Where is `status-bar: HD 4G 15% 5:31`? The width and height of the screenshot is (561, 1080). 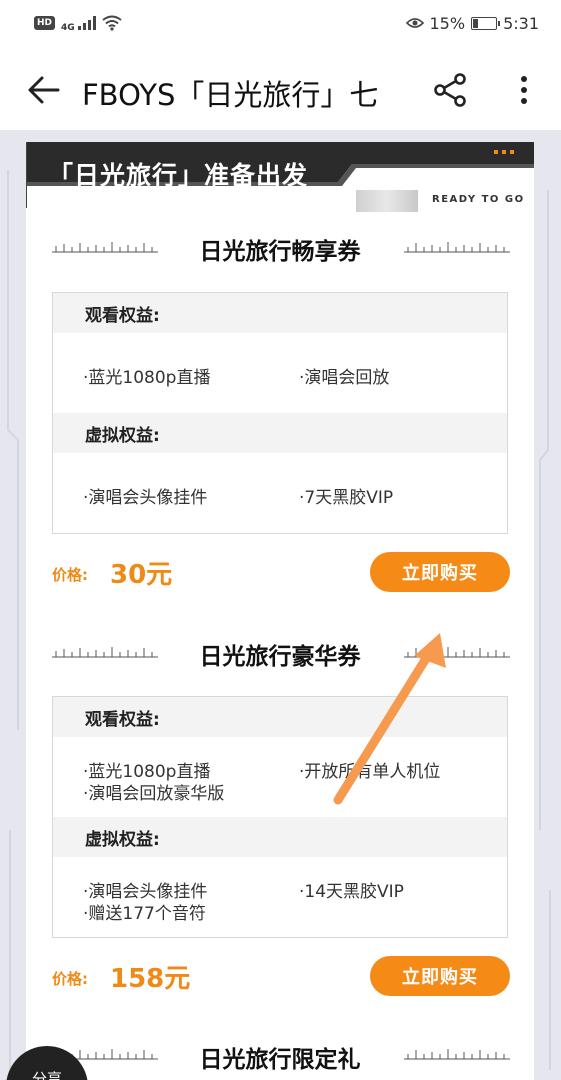
status-bar: HD 4G 15% 5:31 is located at coordinates (280, 23).